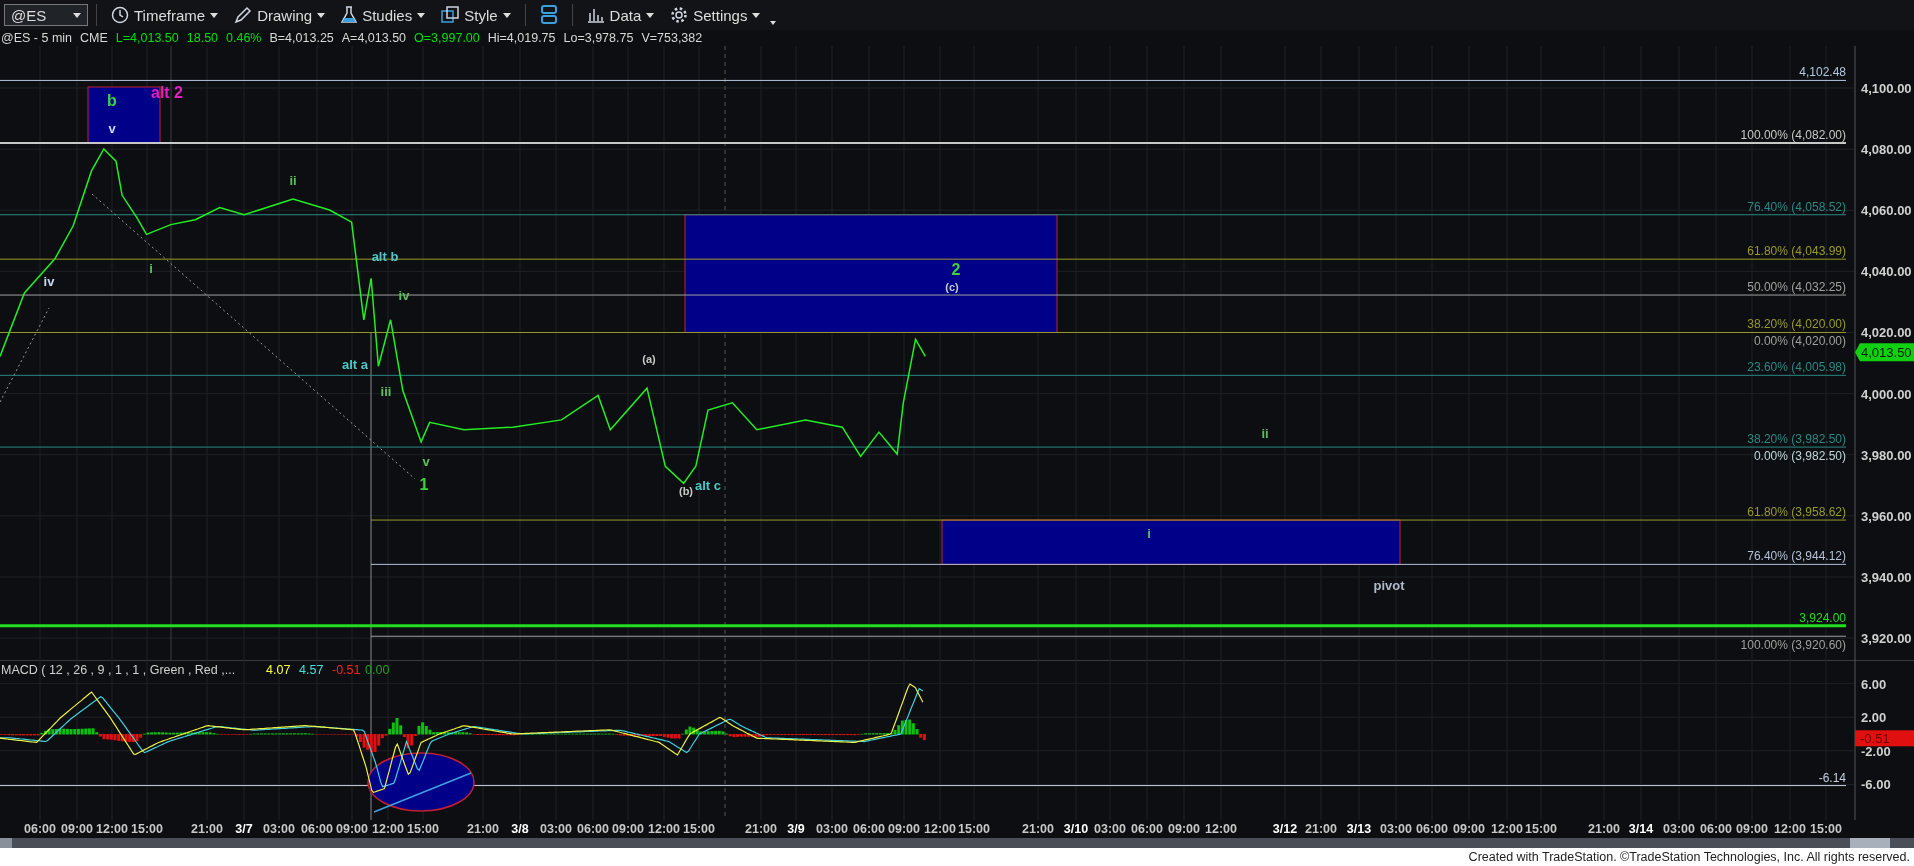 This screenshot has width=1914, height=866. What do you see at coordinates (1076, 829) in the screenshot?
I see `date-label: 3/10` at bounding box center [1076, 829].